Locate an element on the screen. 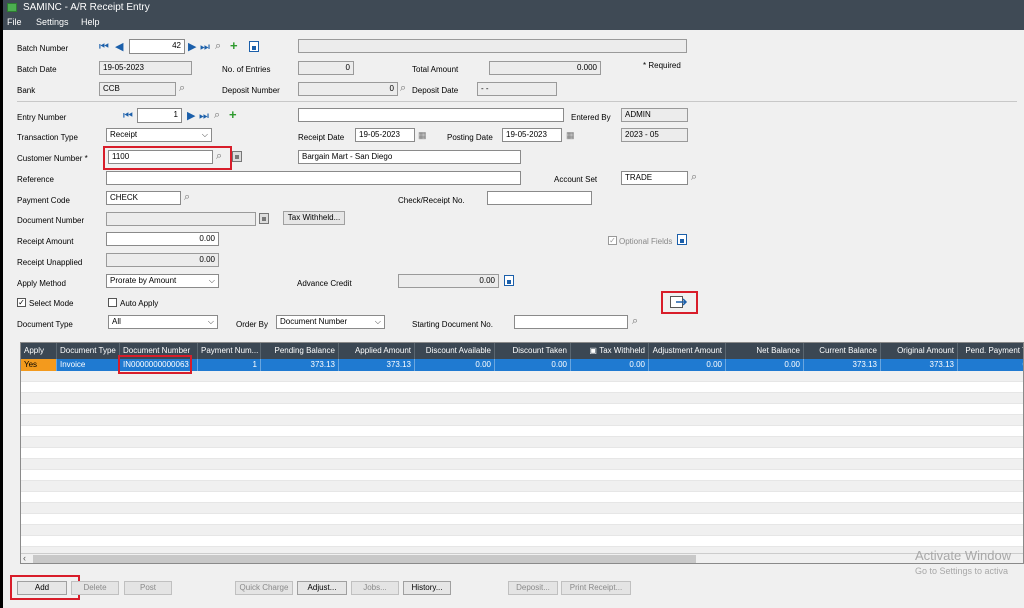 The height and width of the screenshot is (608, 1024). posting-date-field: 19-05-2023 is located at coordinates (532, 135).